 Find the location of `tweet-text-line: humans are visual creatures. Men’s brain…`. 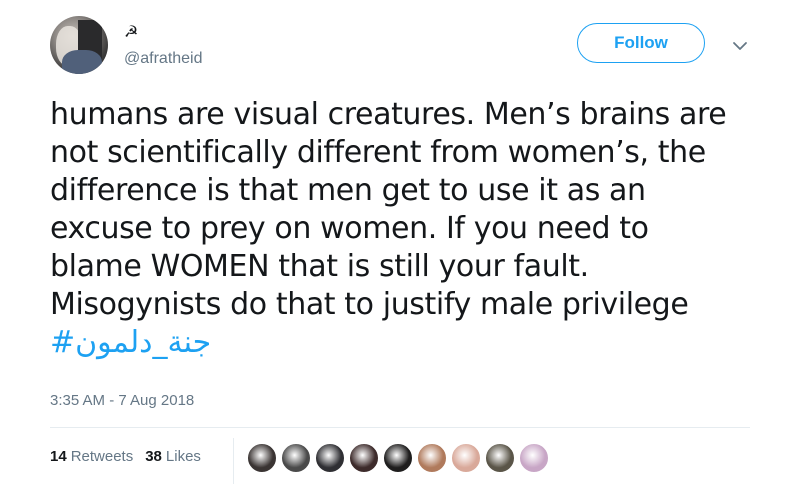

tweet-text-line: humans are visual creatures. Men’s brain… is located at coordinates (388, 114).